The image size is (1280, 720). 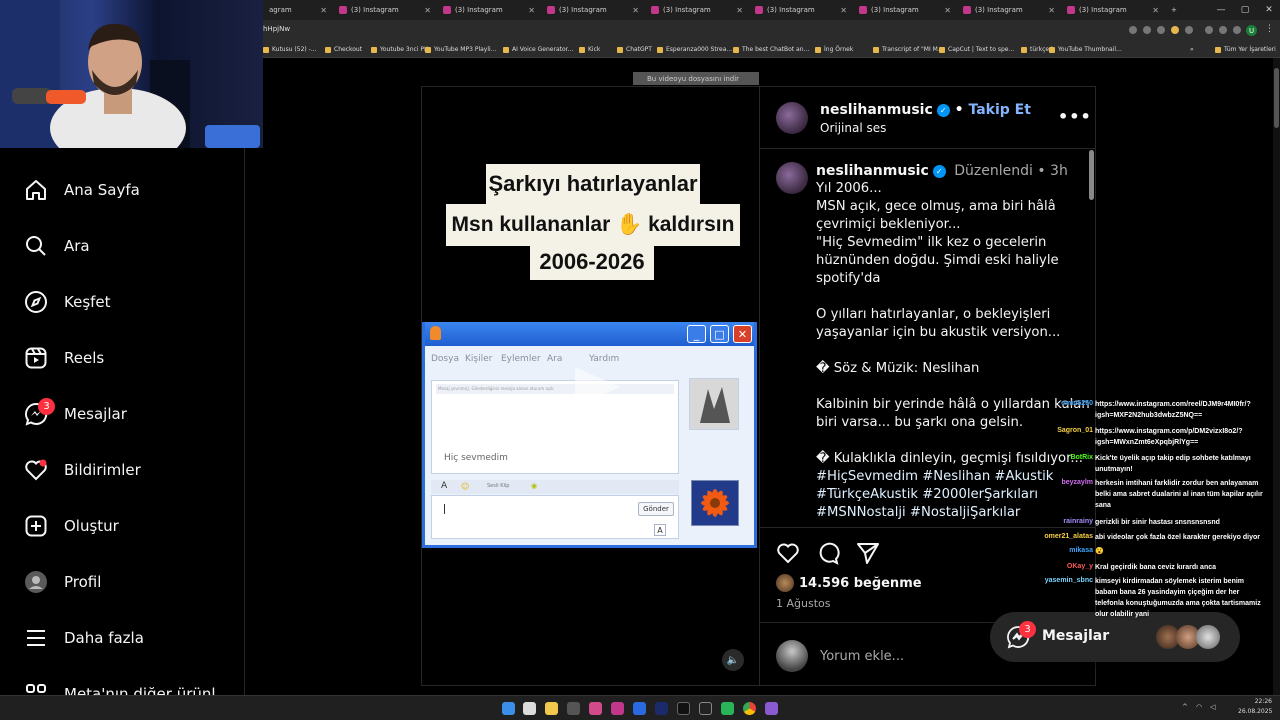 I want to click on sidebar-item-profil: Profil, so click(x=62, y=582).